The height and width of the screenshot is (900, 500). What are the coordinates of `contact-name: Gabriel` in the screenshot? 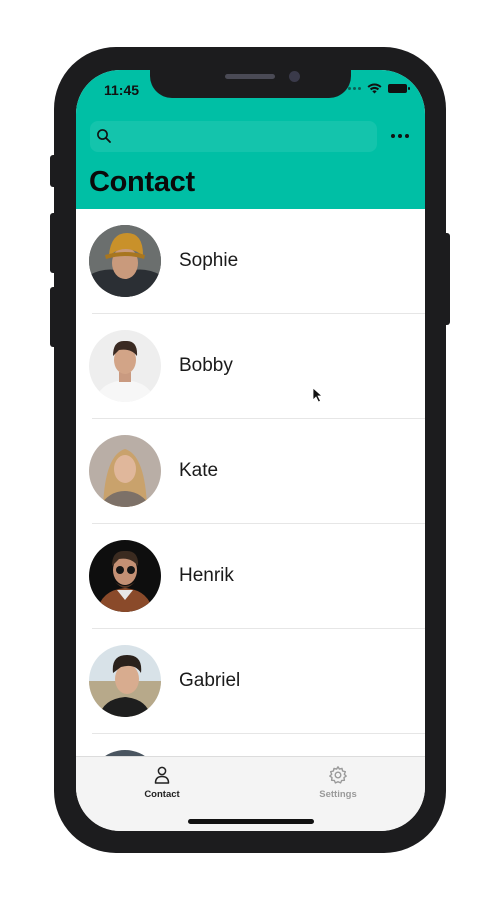 It's located at (210, 680).